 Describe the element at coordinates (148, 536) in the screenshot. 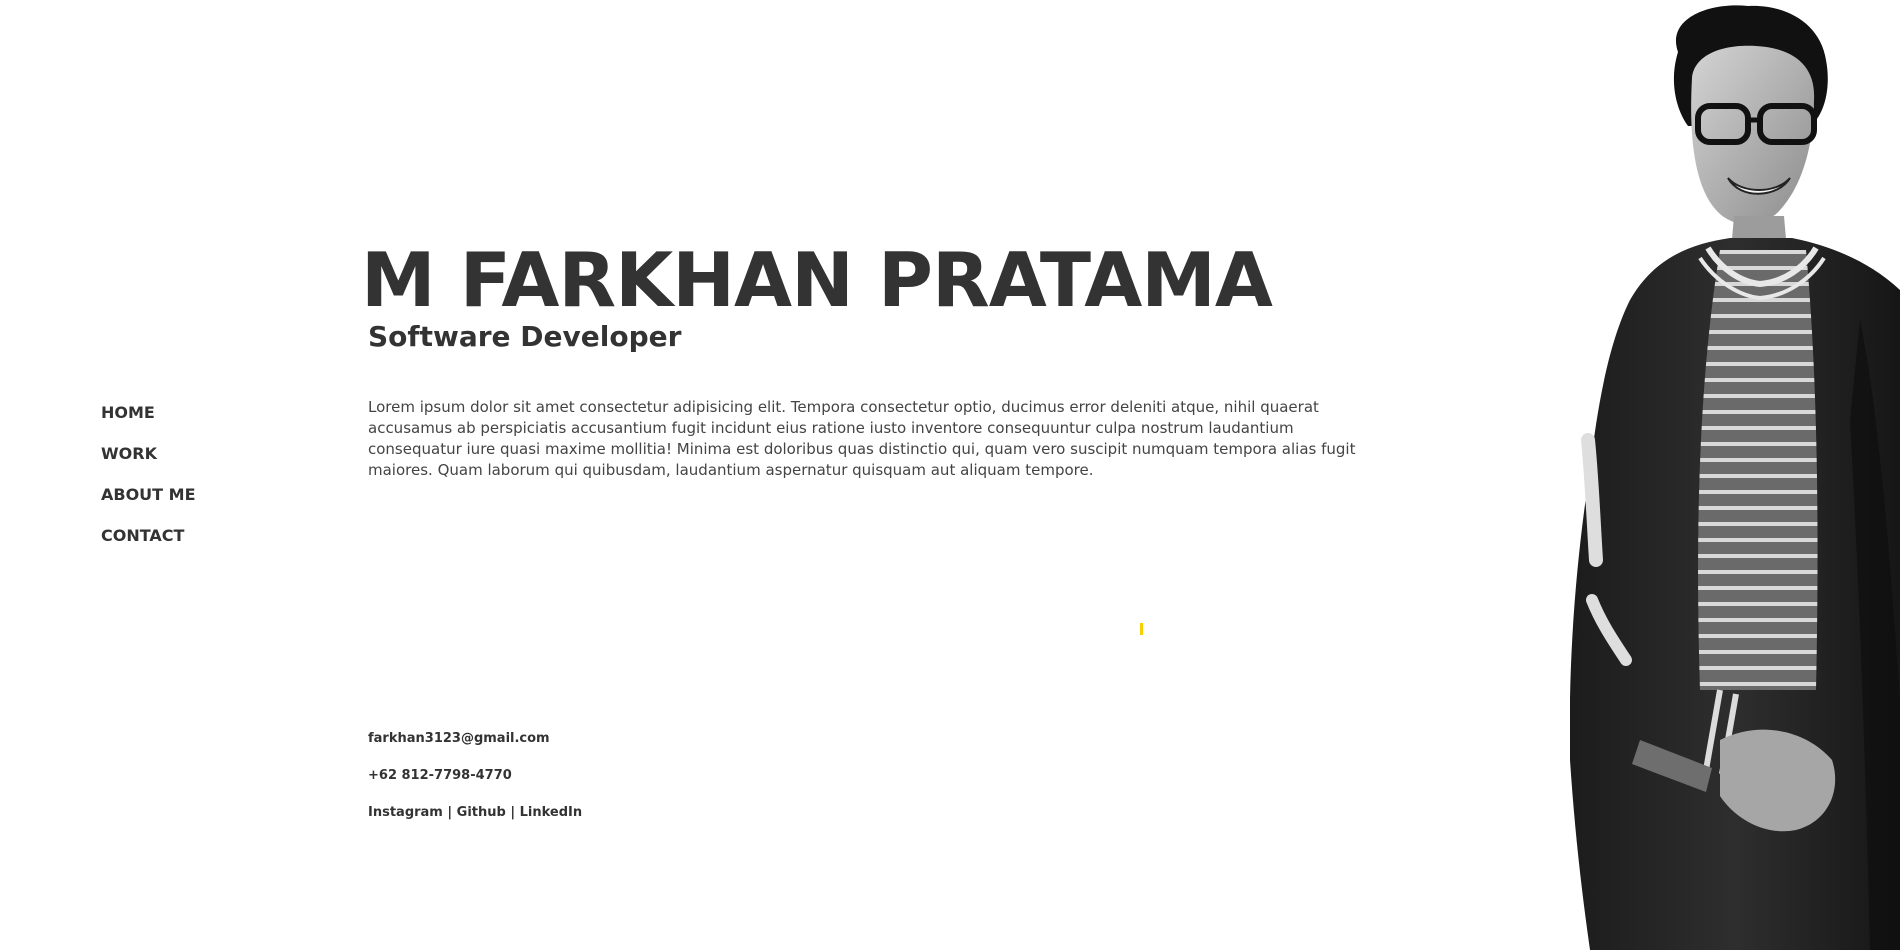

I see `nav-item-contact: CONTACT` at that location.